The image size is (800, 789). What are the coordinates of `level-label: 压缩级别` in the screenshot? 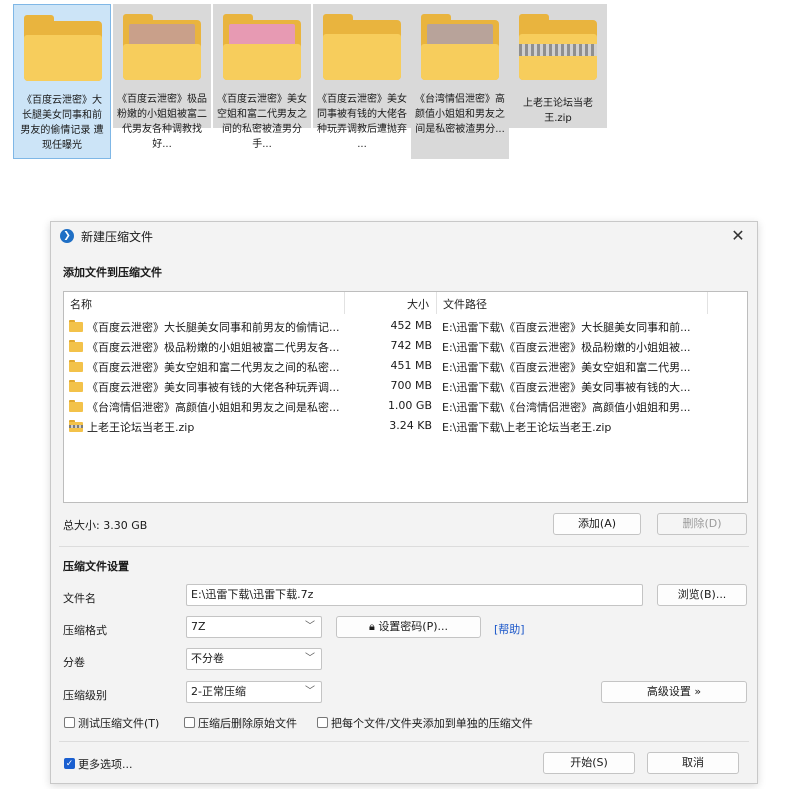 It's located at (85, 695).